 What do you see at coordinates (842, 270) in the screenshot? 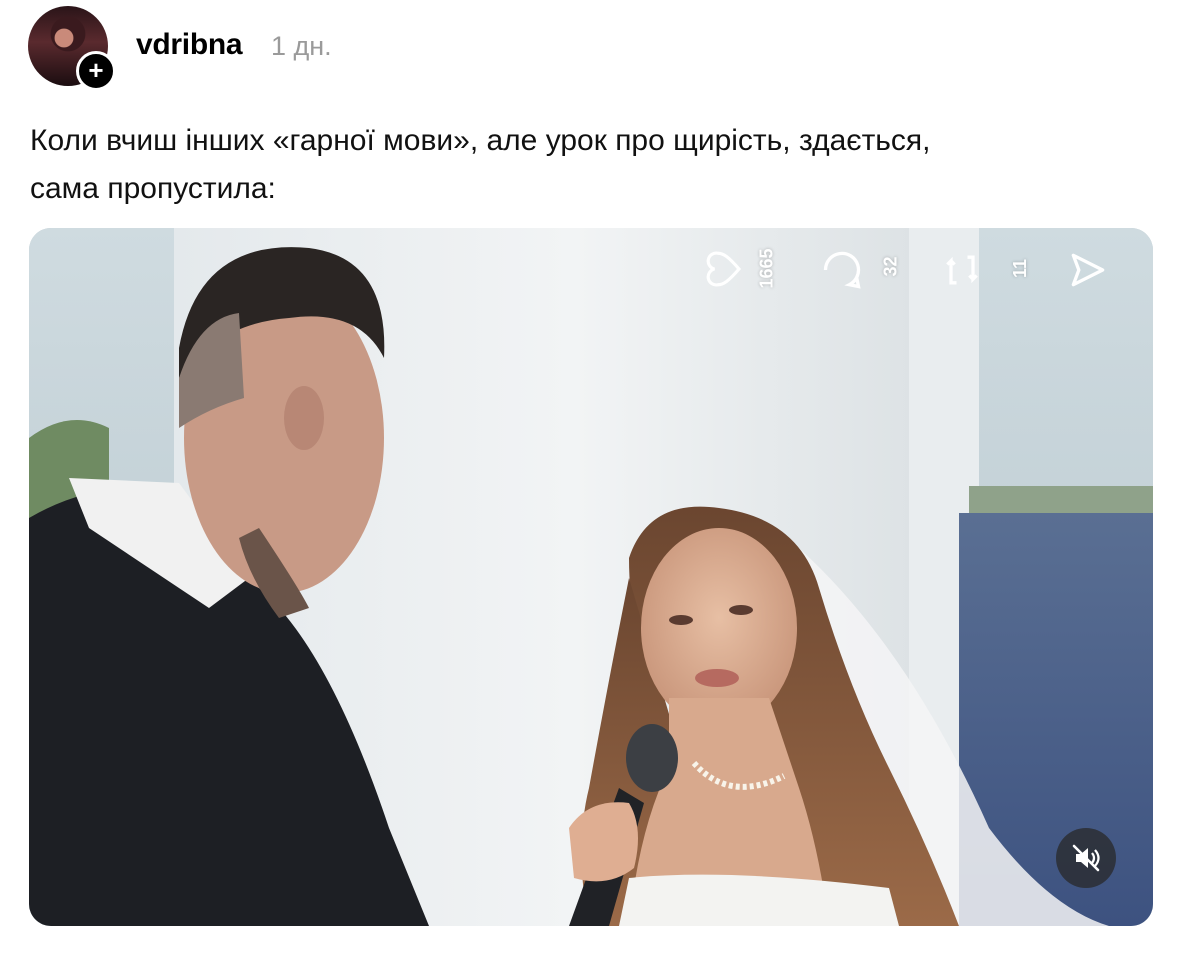
I see `comment-icon` at bounding box center [842, 270].